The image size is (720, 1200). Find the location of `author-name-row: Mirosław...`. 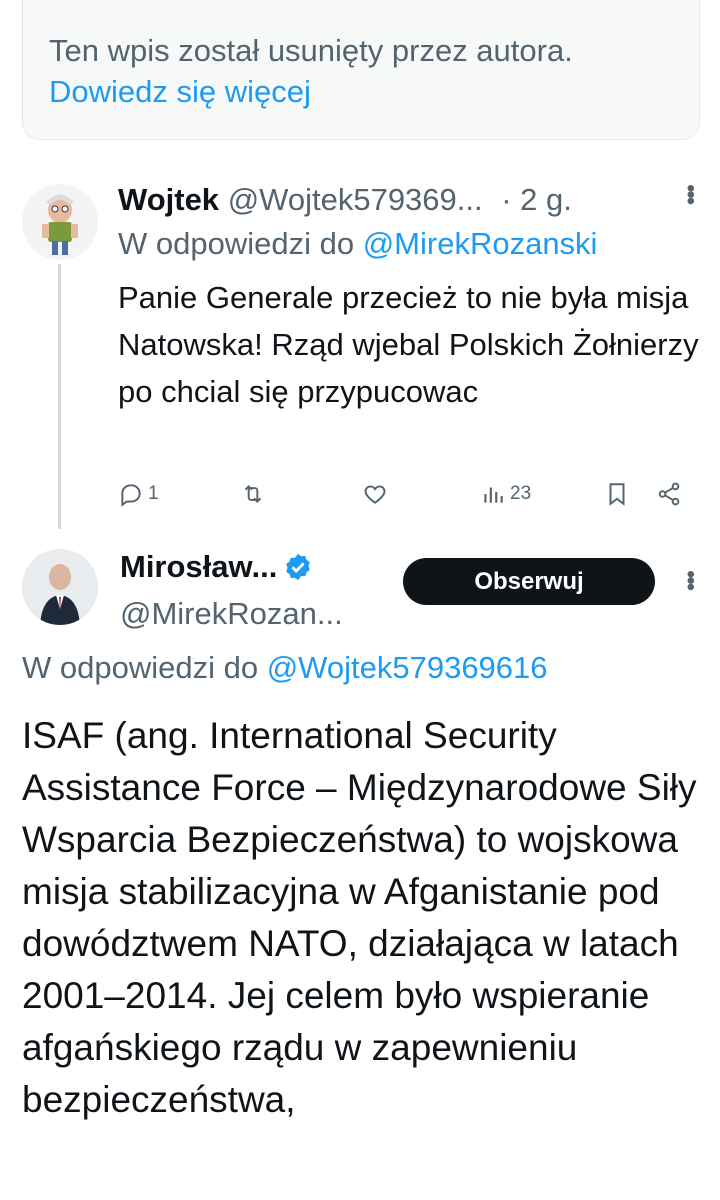

author-name-row: Mirosław... is located at coordinates (216, 567).